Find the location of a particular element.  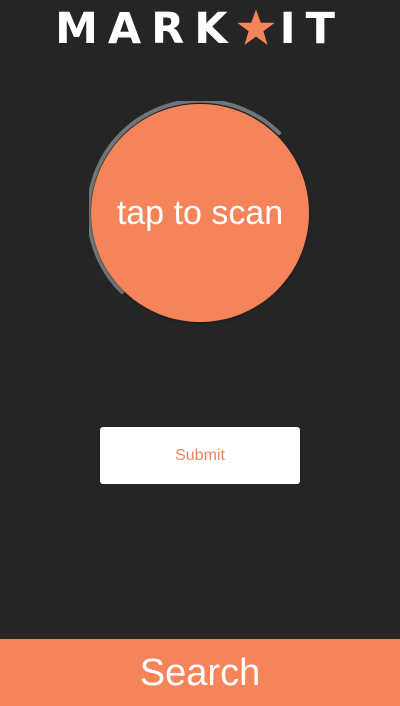

search-button: Search is located at coordinates (200, 672).